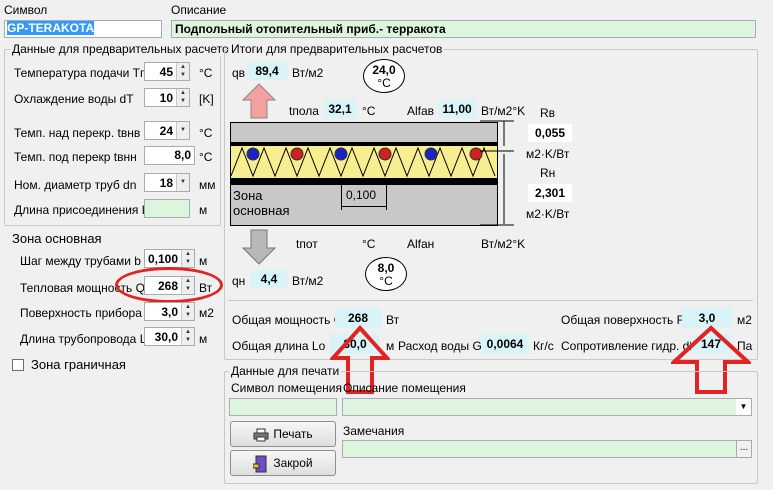 This screenshot has width=773, height=490. Describe the element at coordinates (307, 244) in the screenshot. I see `tpot-label: tпот` at that location.